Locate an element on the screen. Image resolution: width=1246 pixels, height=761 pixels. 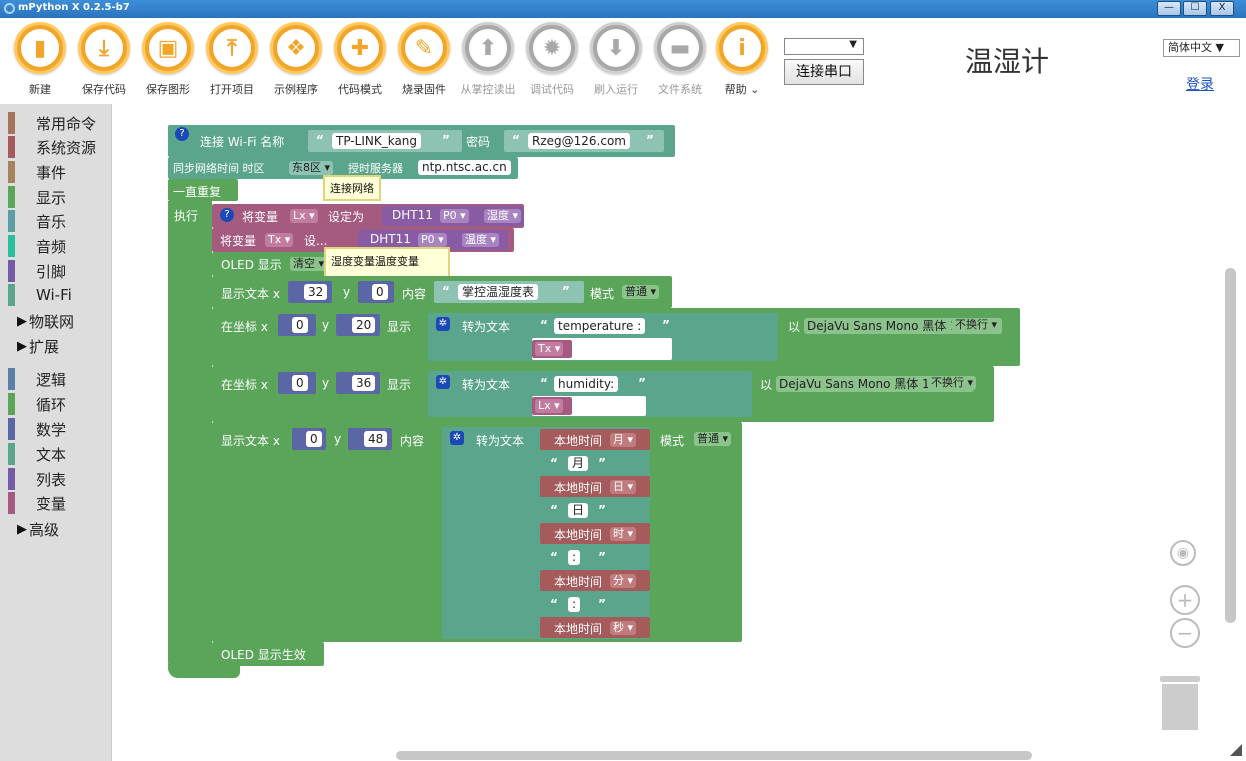
reading-dropdown: 湿度 ▾ is located at coordinates (503, 216).